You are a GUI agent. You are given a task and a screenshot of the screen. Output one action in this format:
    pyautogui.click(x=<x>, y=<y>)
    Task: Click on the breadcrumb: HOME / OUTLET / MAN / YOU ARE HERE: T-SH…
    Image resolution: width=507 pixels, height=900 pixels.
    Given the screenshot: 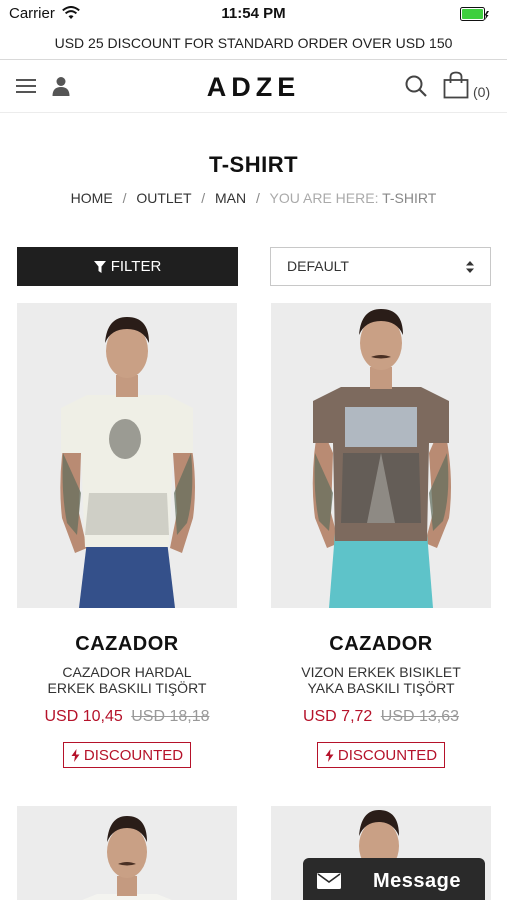 What is the action you would take?
    pyautogui.click(x=253, y=198)
    